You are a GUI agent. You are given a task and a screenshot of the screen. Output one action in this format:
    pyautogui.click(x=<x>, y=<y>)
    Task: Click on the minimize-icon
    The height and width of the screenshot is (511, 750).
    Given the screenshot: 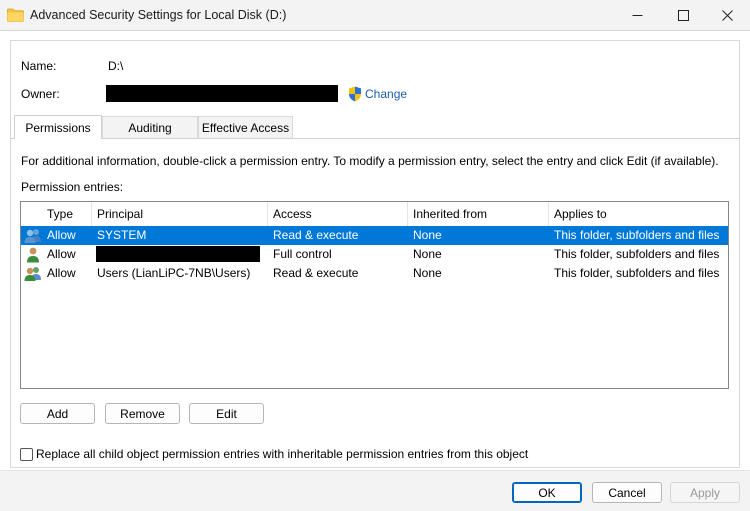 What is the action you would take?
    pyautogui.click(x=637, y=15)
    